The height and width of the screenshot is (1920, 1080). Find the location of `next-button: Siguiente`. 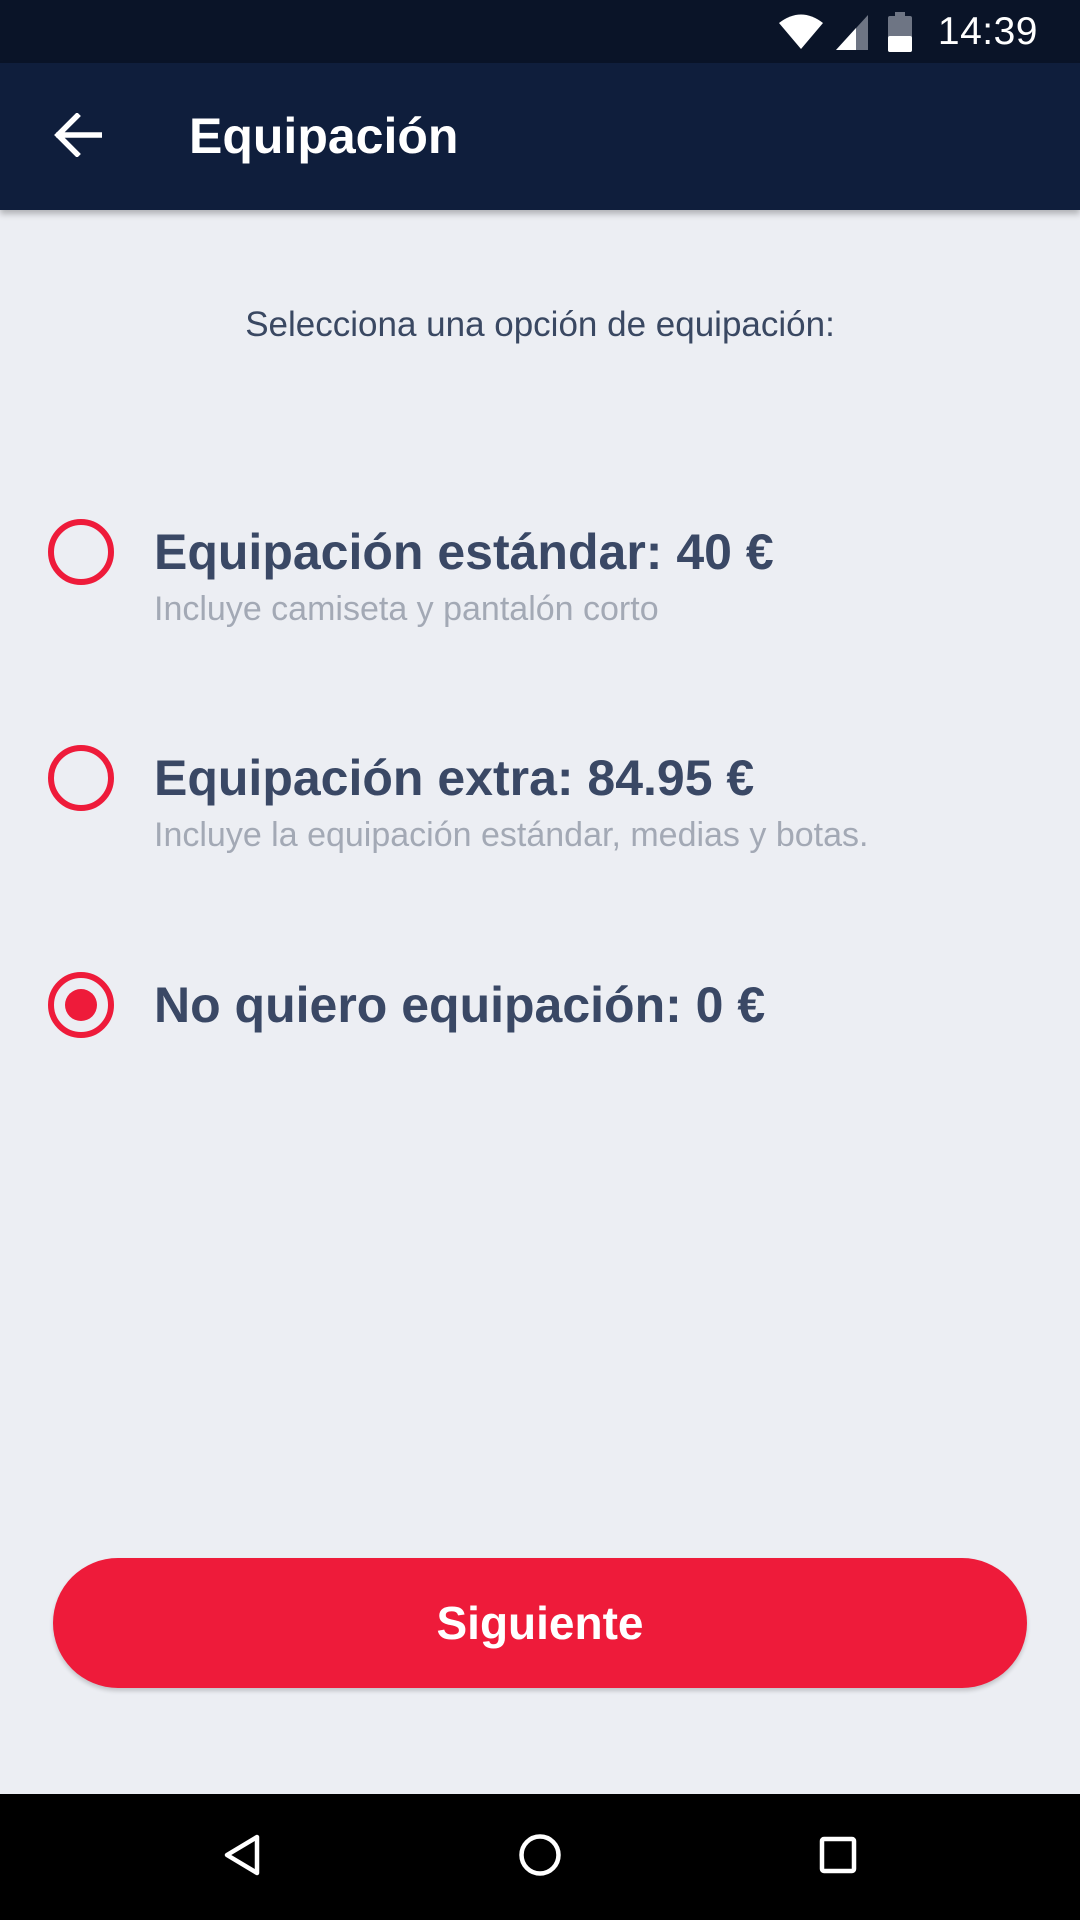

next-button: Siguiente is located at coordinates (540, 1623).